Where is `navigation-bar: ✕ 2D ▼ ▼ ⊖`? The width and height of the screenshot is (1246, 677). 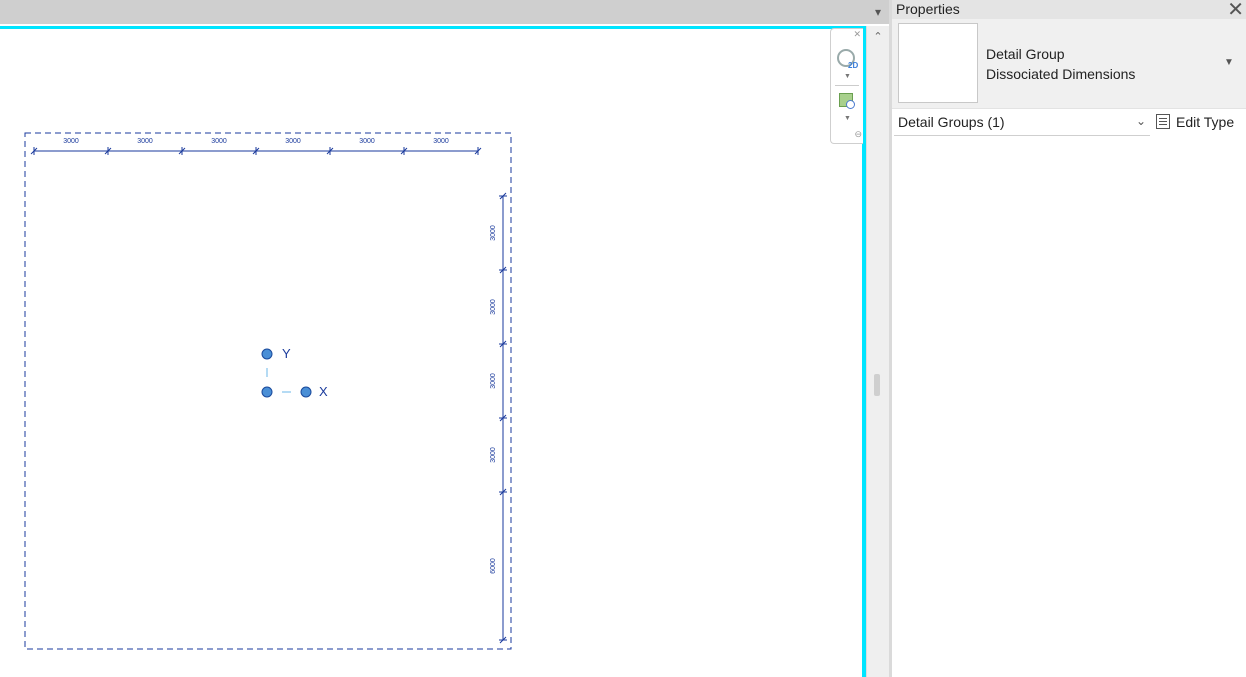 navigation-bar: ✕ 2D ▼ ▼ ⊖ is located at coordinates (846, 86).